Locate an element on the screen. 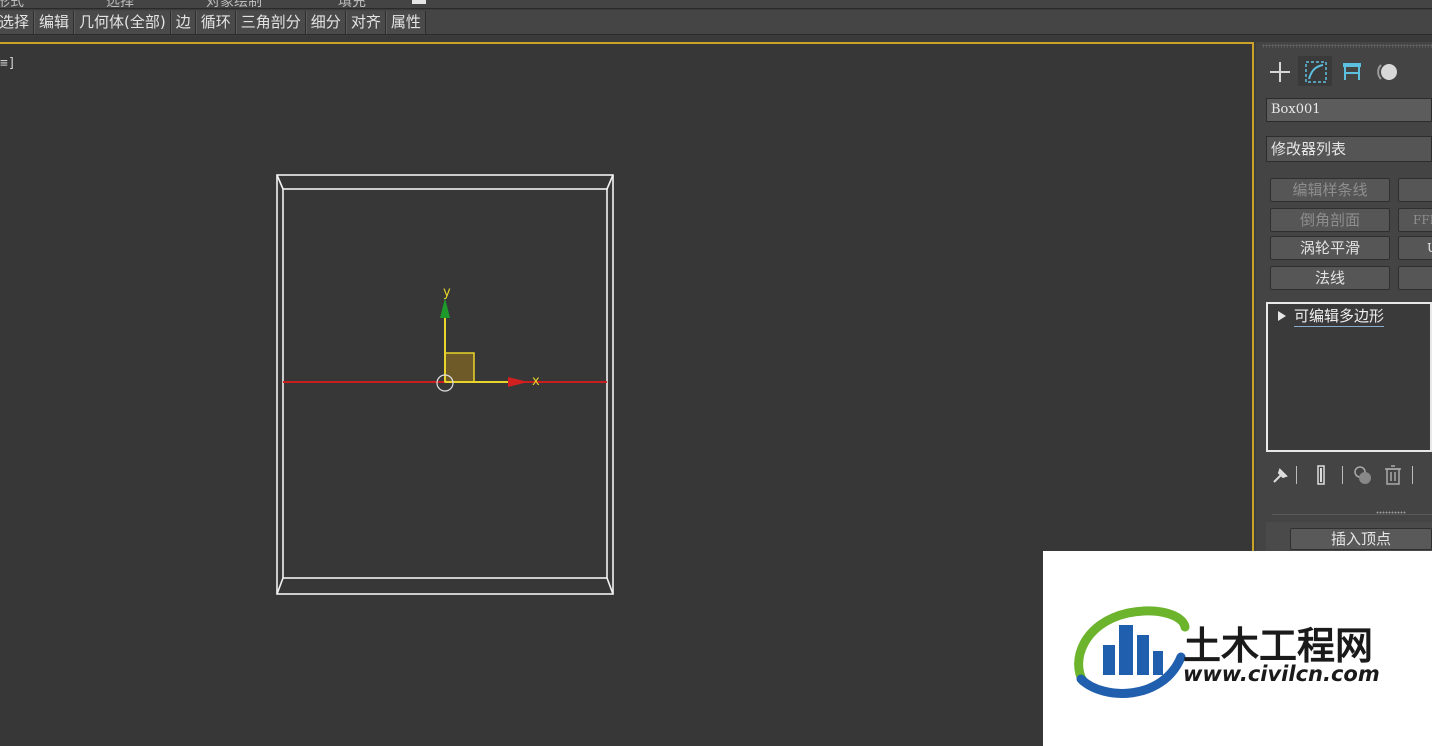 The image size is (1432, 746). normal-button: 法线 is located at coordinates (1330, 278).